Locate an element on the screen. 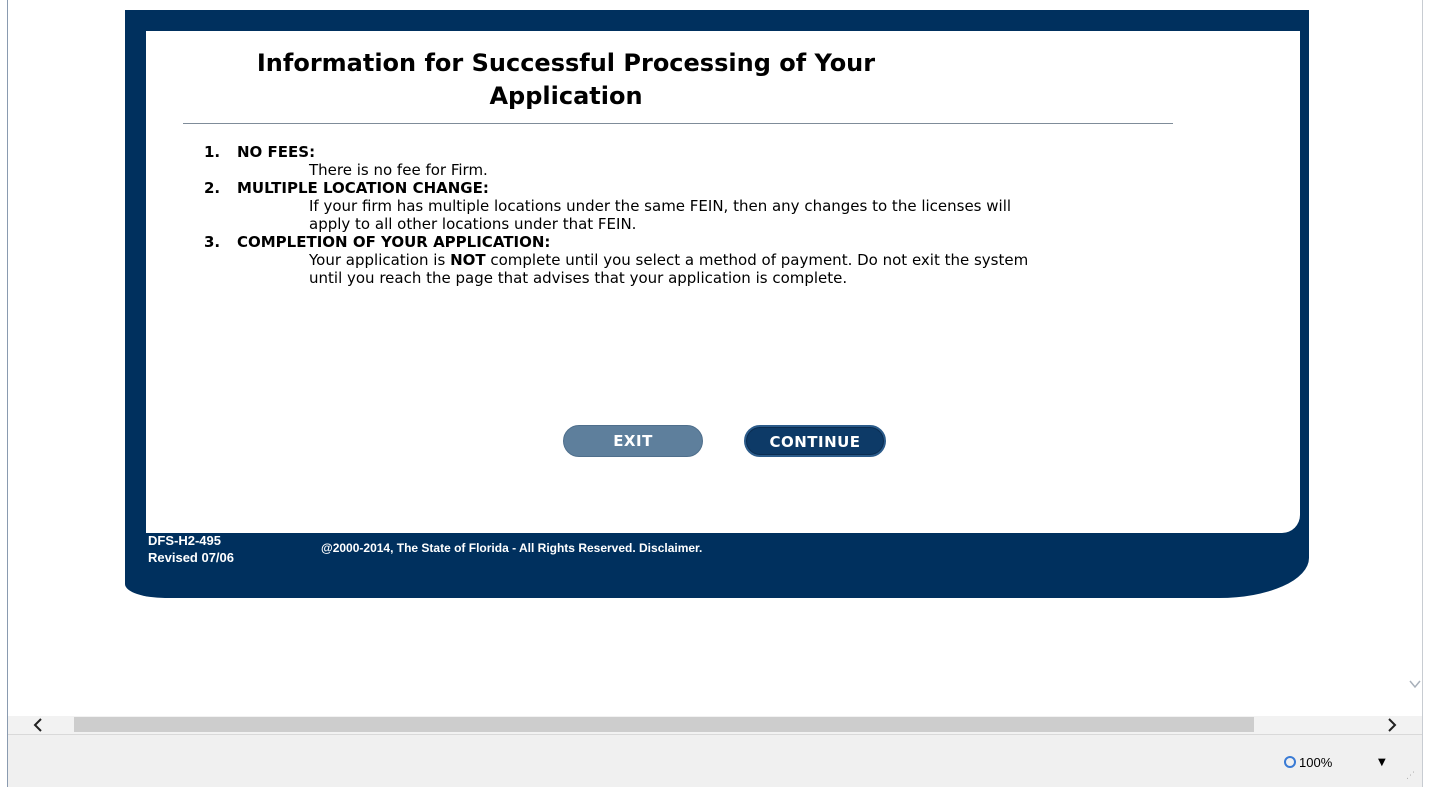 The height and width of the screenshot is (787, 1438). chevron-down-icon is located at coordinates (1415, 684).